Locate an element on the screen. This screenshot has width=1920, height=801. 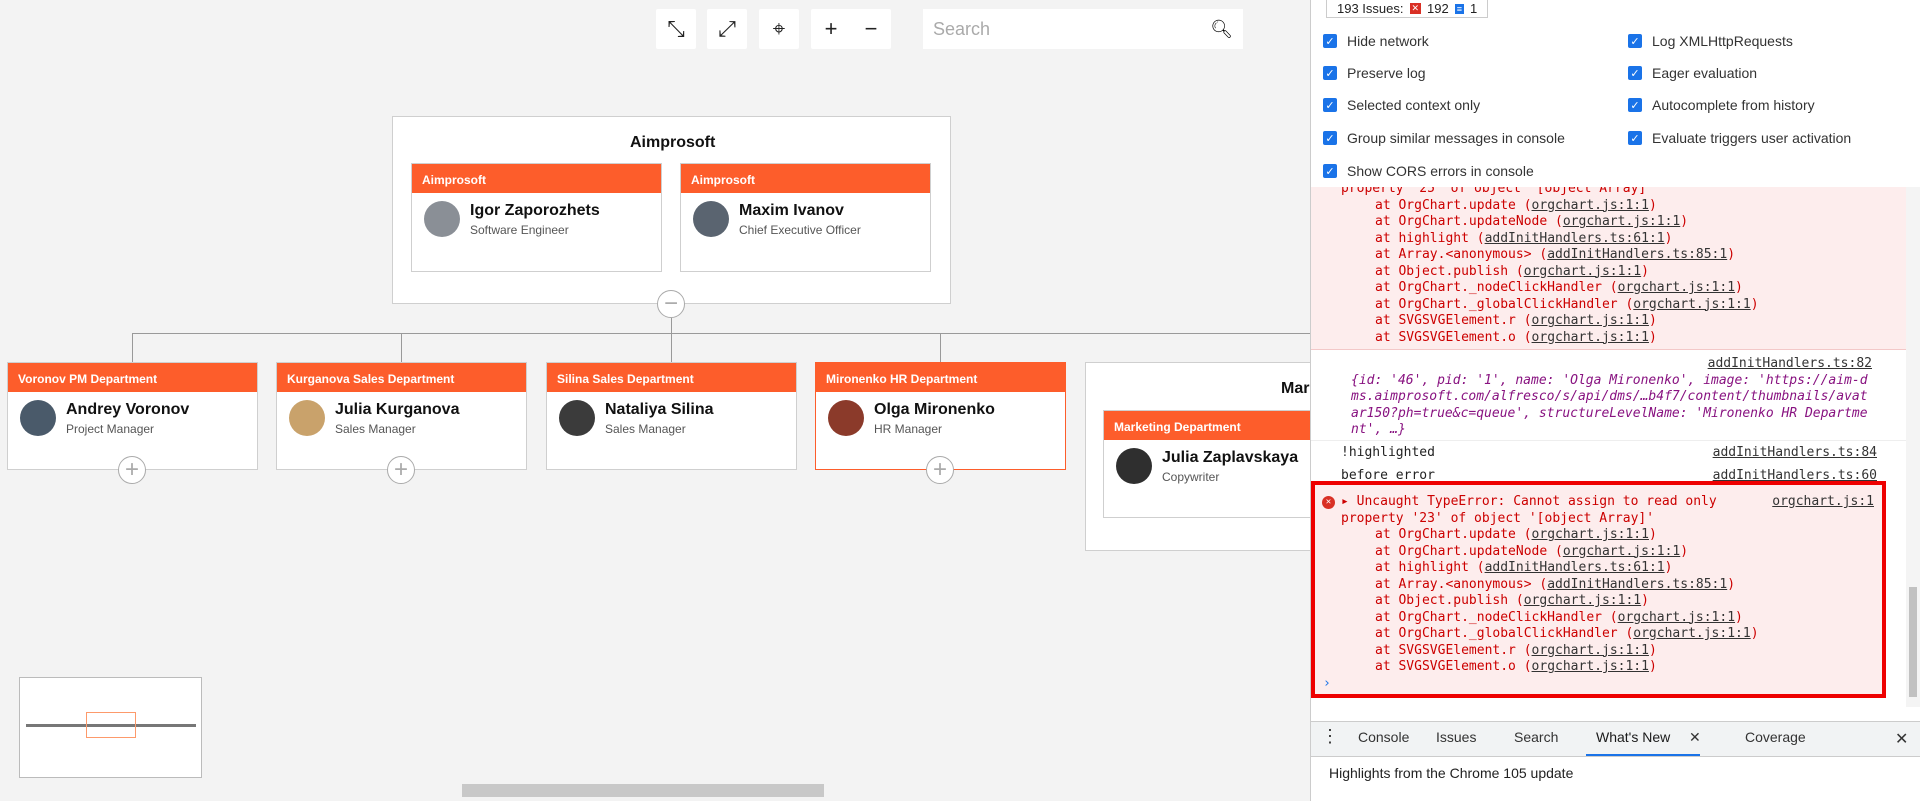
tab-search: Search is located at coordinates (1536, 737).